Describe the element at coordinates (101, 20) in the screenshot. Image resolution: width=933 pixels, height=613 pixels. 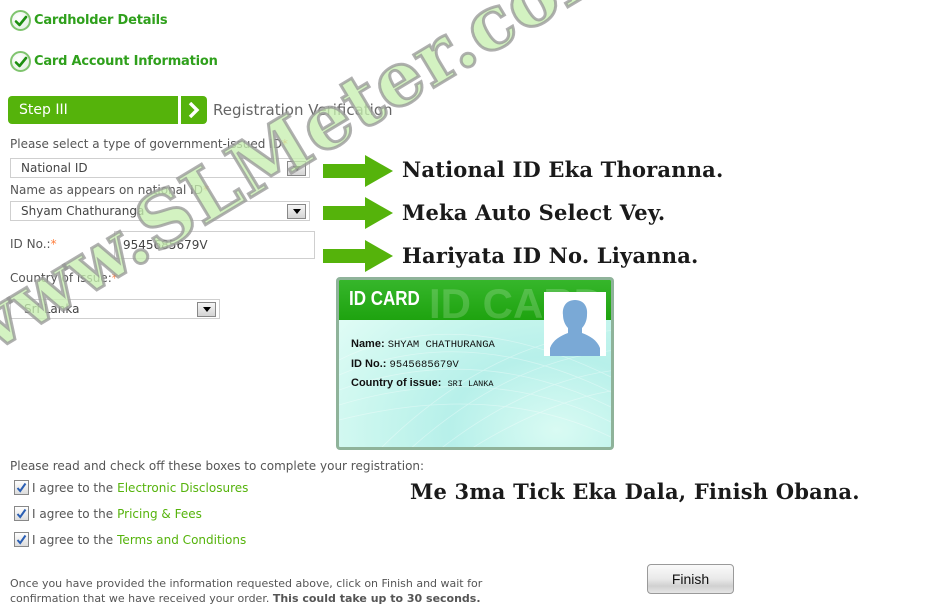
I see `completed-step-label: Cardholder Details` at that location.